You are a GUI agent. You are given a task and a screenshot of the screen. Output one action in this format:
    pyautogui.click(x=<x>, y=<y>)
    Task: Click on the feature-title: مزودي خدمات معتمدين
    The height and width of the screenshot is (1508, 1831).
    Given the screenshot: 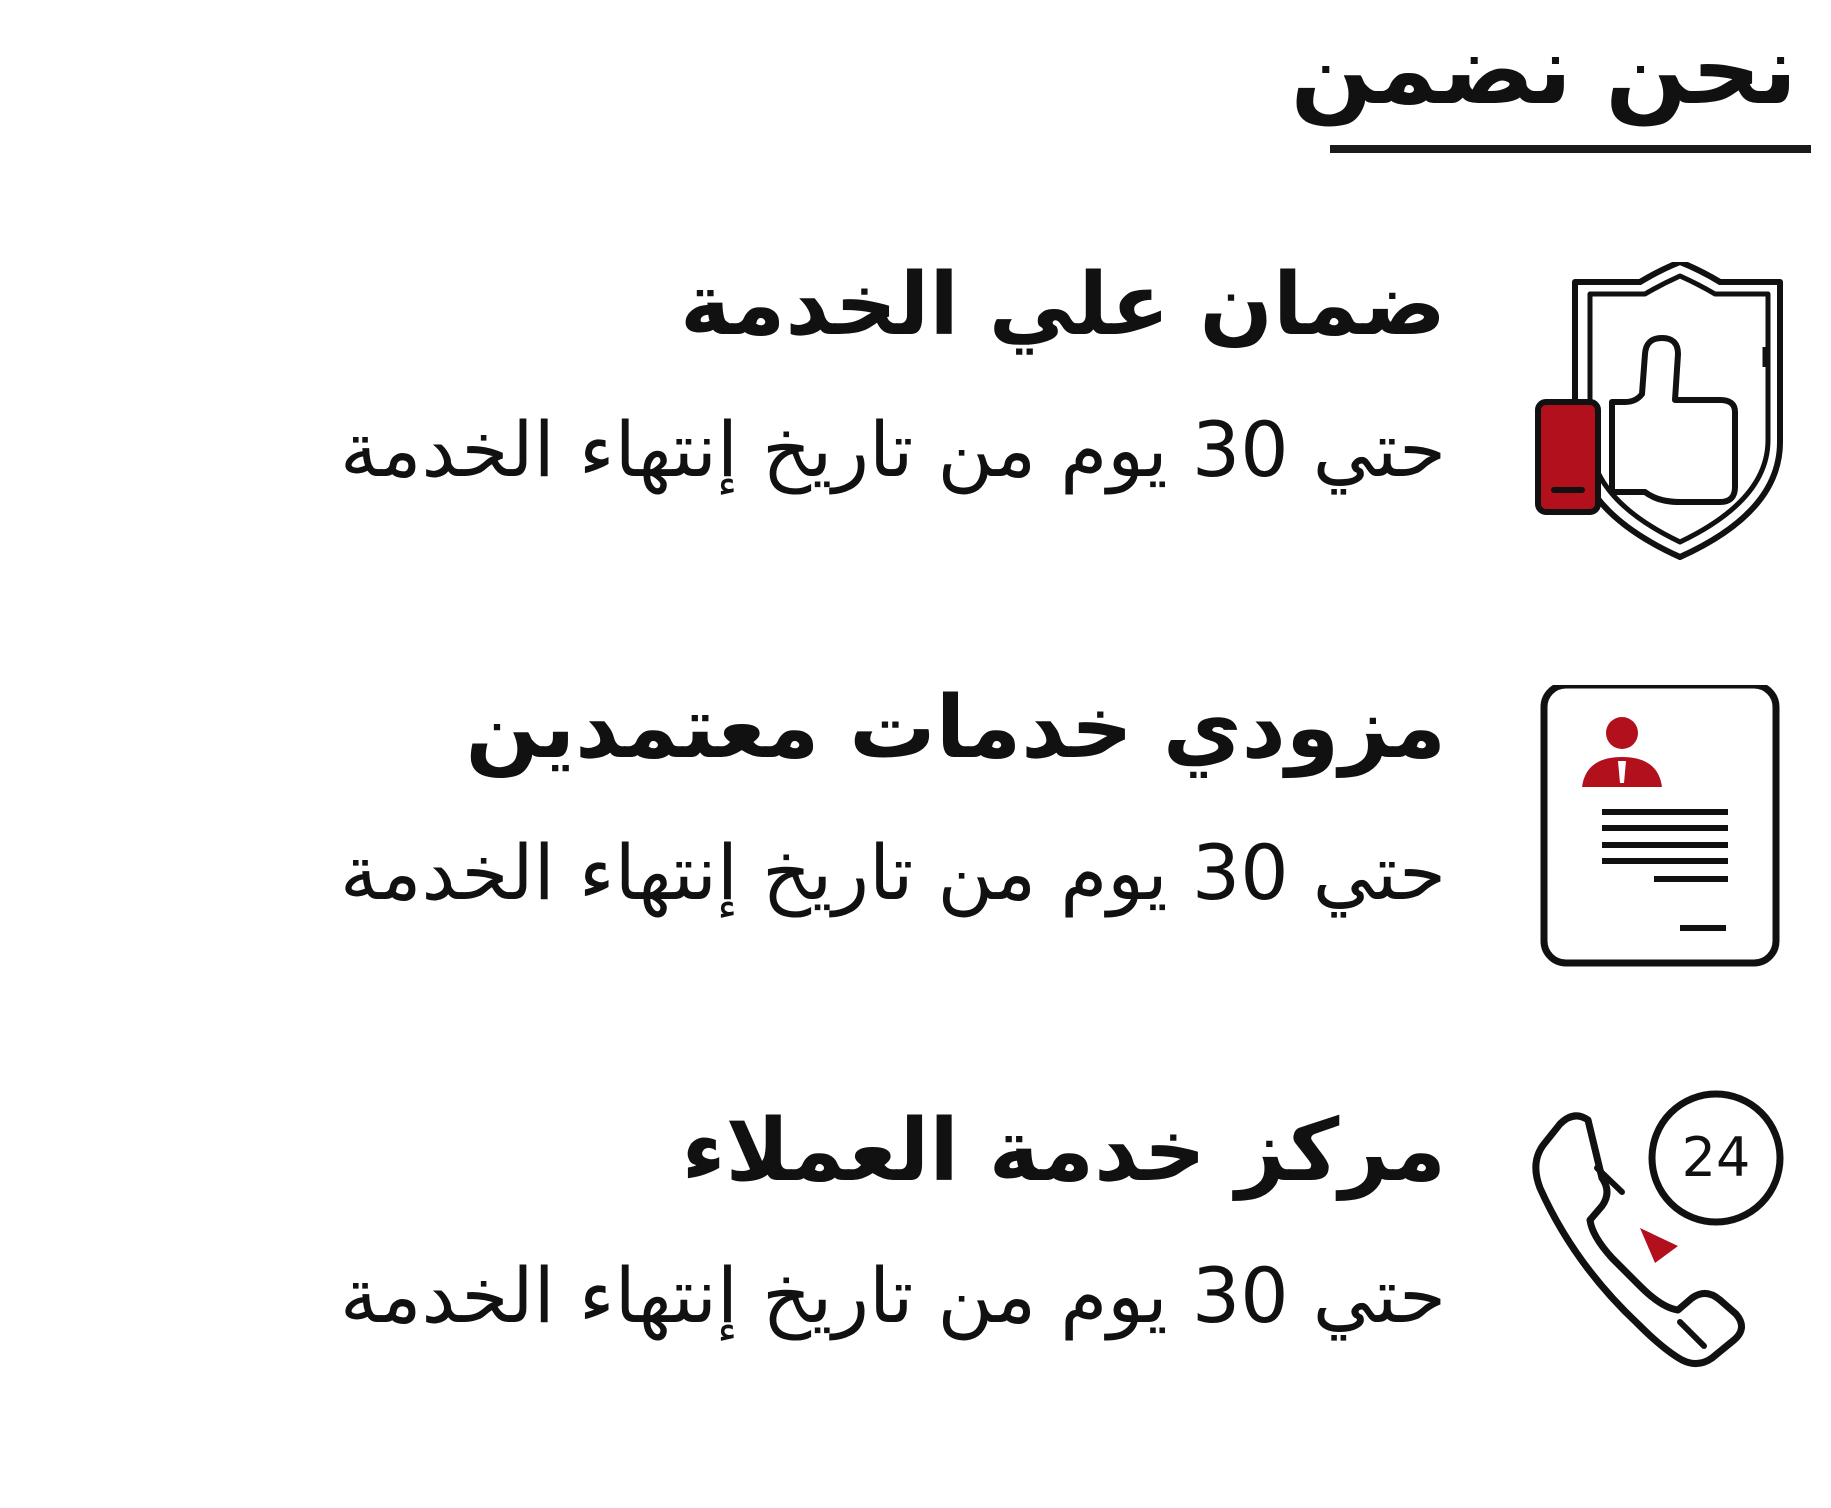 What is the action you would take?
    pyautogui.click(x=955, y=728)
    